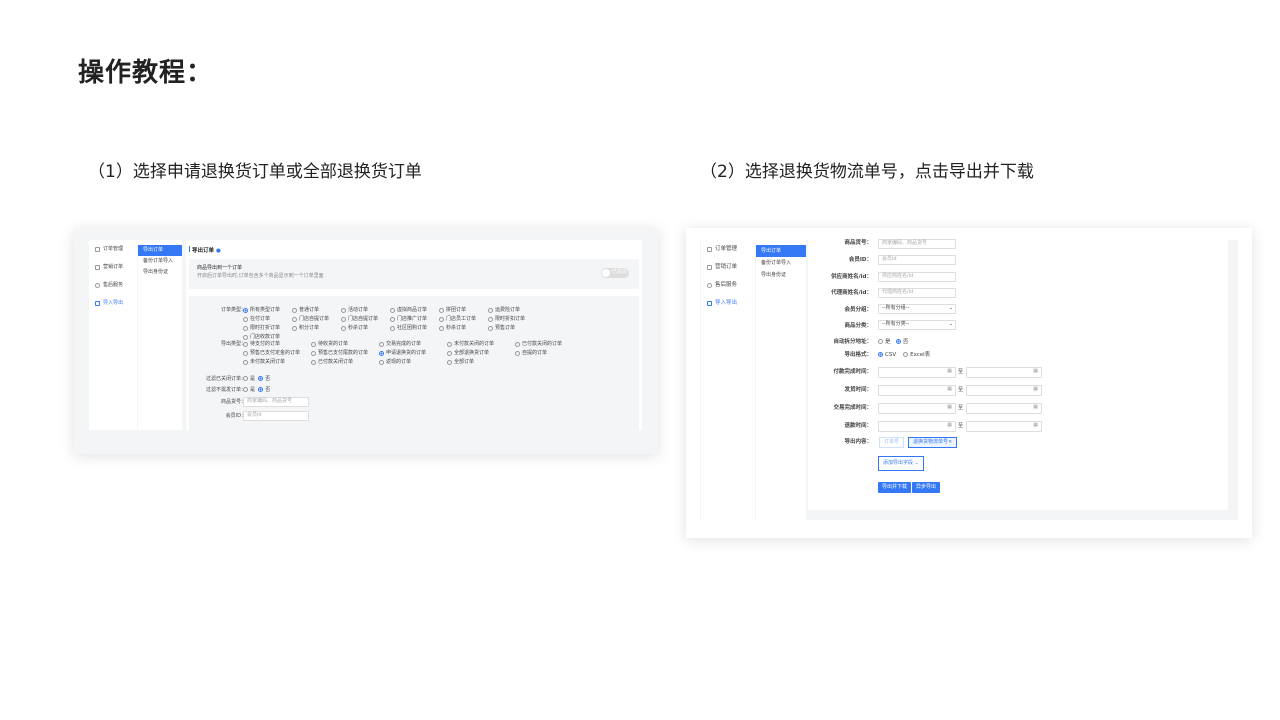  What do you see at coordinates (277, 353) in the screenshot?
I see `radio-option: 预售已支付定金的订单` at bounding box center [277, 353].